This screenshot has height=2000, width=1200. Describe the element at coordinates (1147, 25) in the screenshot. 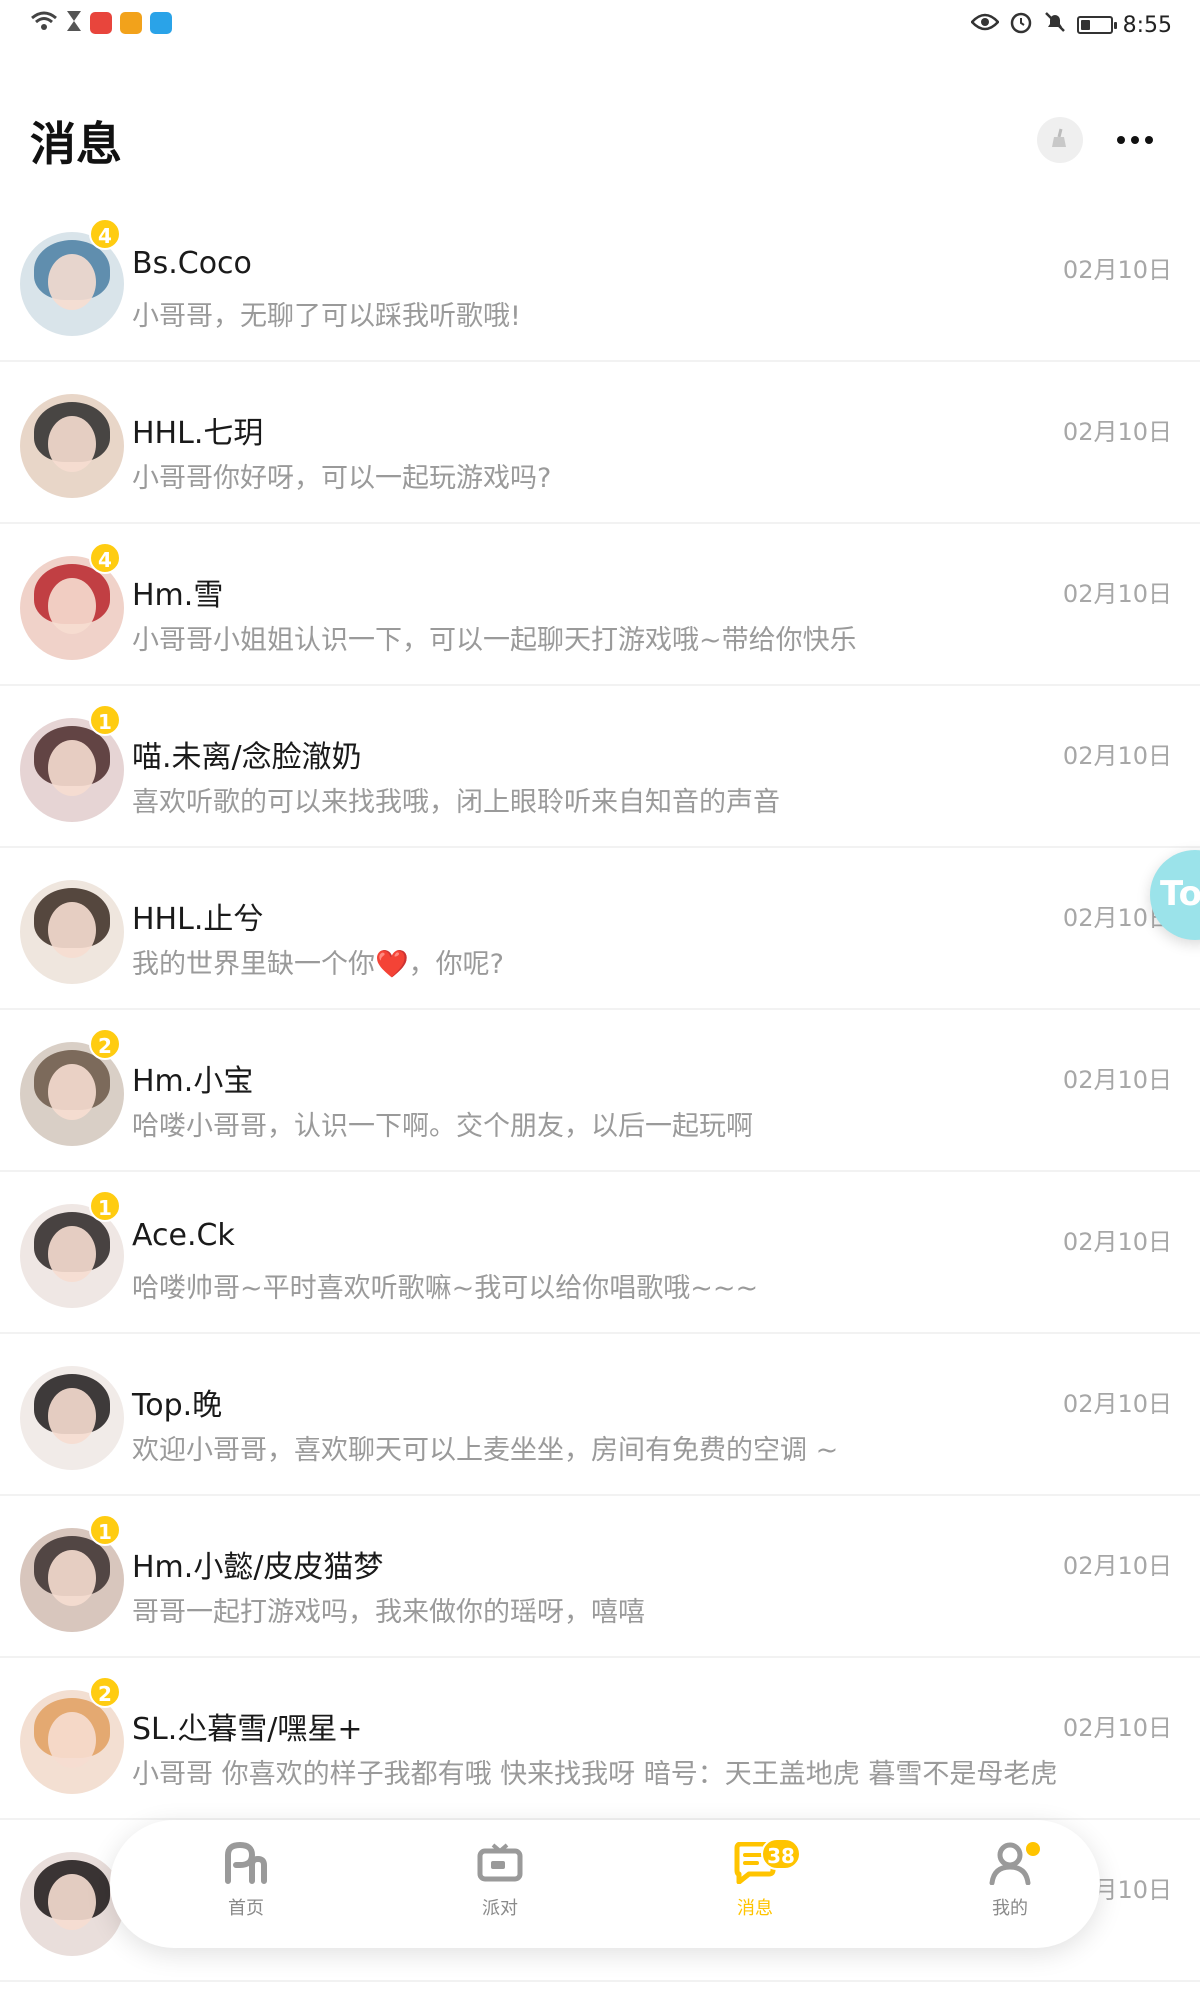

I see `status-time: 8:55` at that location.